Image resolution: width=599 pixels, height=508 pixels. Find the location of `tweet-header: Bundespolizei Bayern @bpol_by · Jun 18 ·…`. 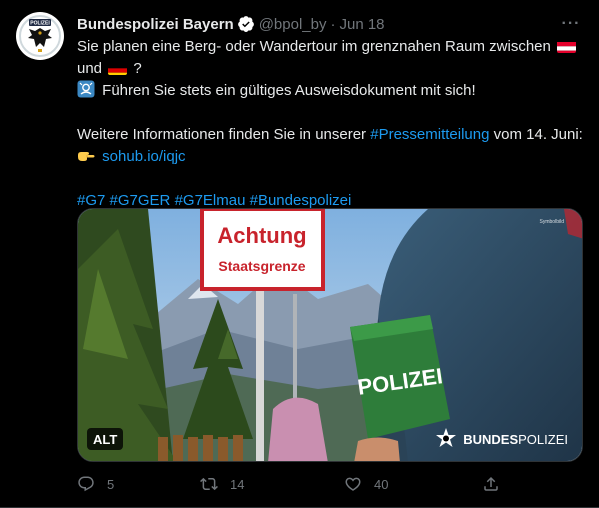

tweet-header: Bundespolizei Bayern @bpol_by · Jun 18 ·… is located at coordinates (330, 24).